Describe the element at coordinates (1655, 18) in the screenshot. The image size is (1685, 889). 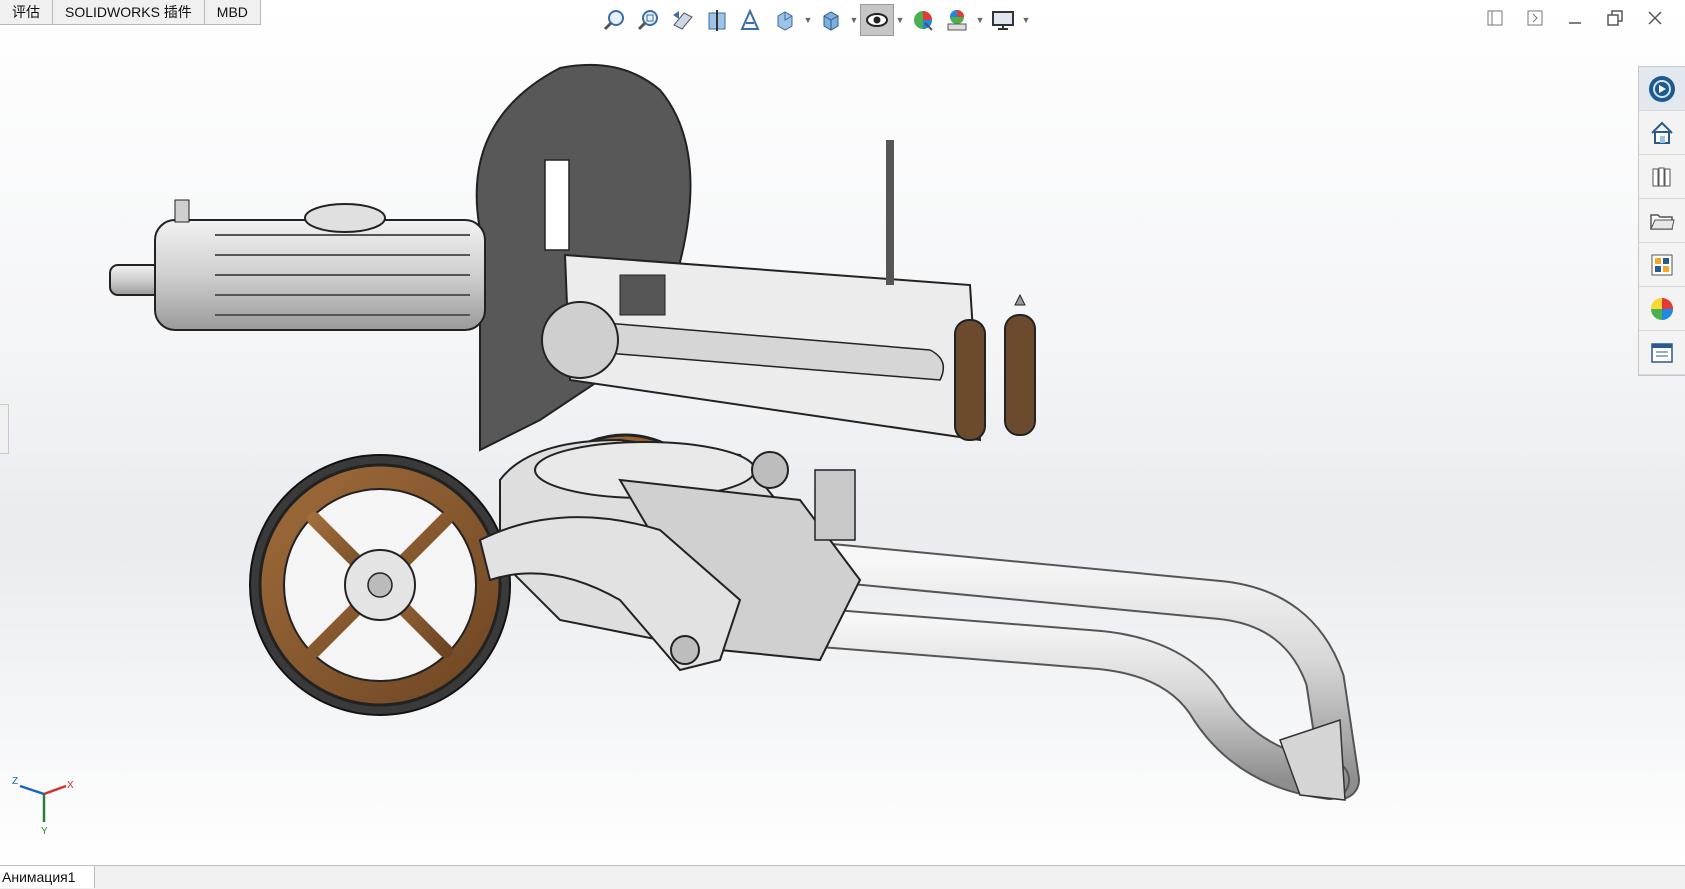
I see `close-icon` at that location.